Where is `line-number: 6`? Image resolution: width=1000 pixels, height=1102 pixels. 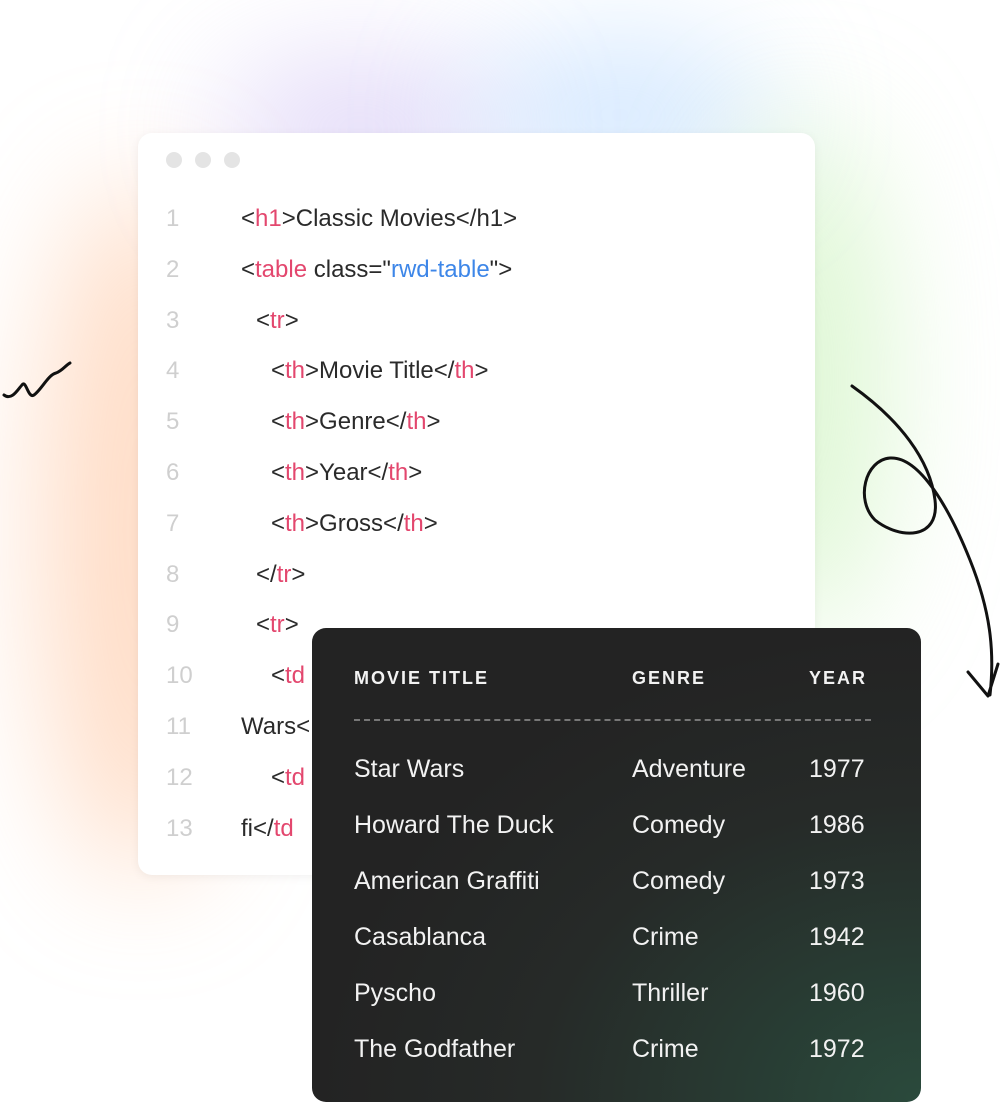
line-number: 6 is located at coordinates (173, 472).